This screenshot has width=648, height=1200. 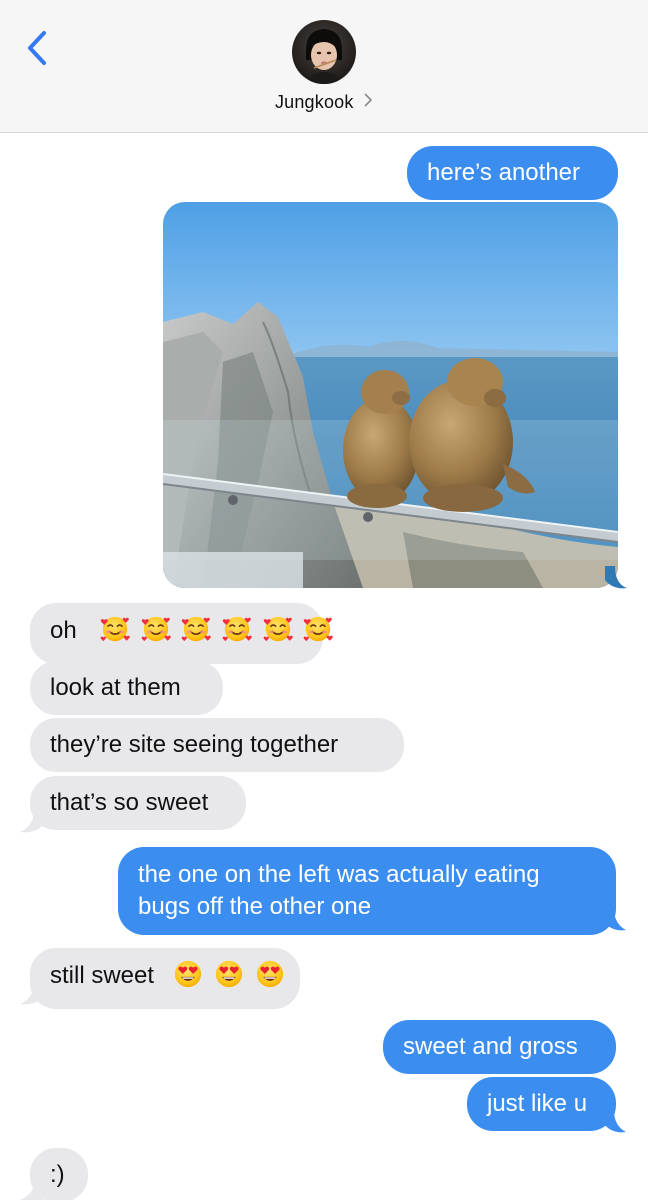 I want to click on message-text: here’s another, so click(x=503, y=172).